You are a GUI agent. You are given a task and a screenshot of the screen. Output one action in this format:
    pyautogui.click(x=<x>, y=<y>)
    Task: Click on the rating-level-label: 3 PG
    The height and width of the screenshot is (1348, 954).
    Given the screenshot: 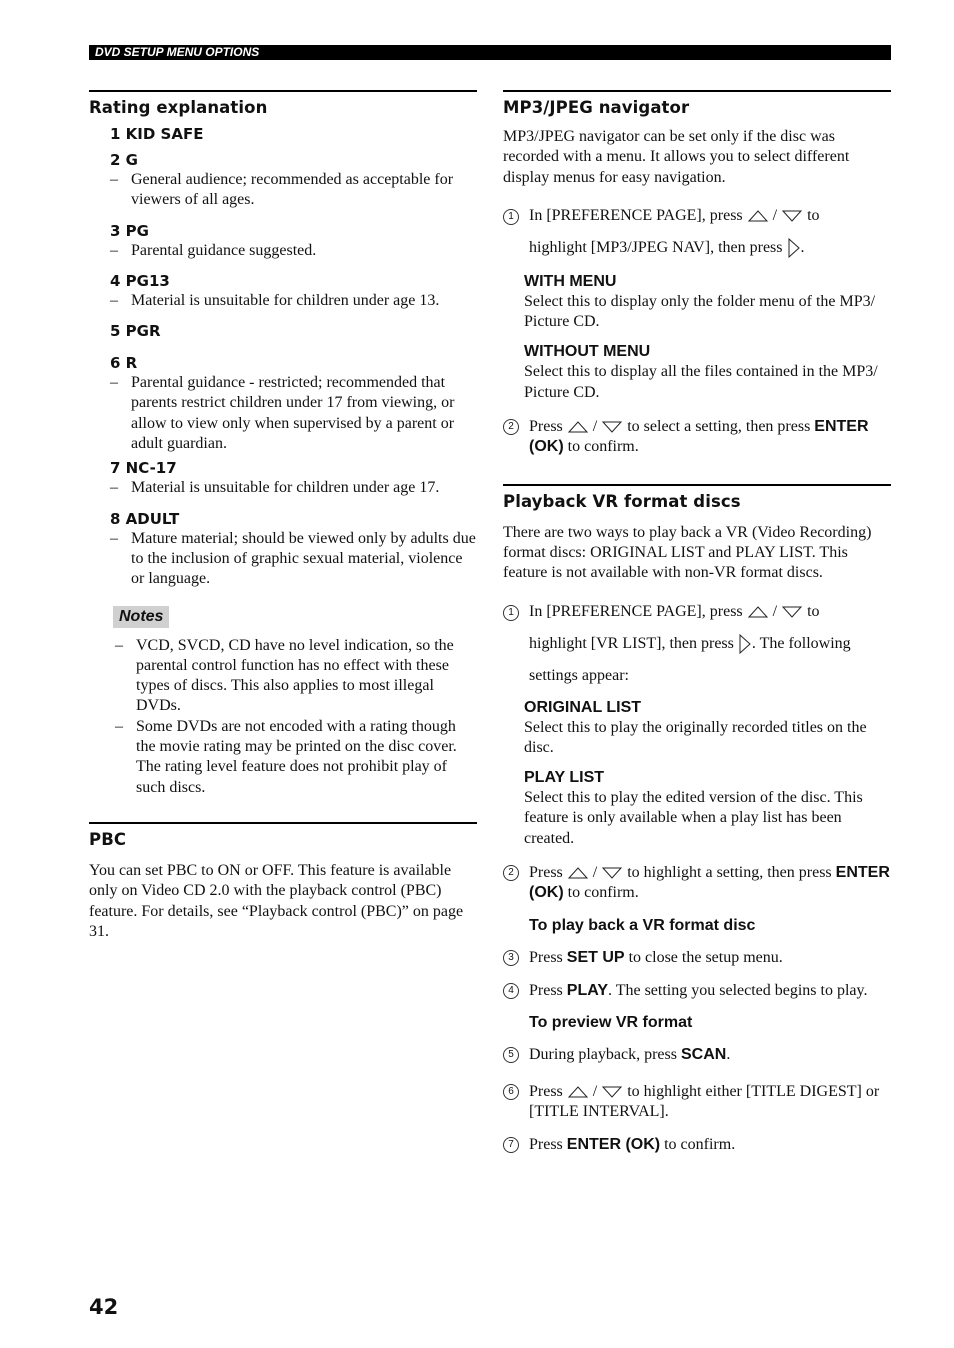 What is the action you would take?
    pyautogui.click(x=129, y=230)
    